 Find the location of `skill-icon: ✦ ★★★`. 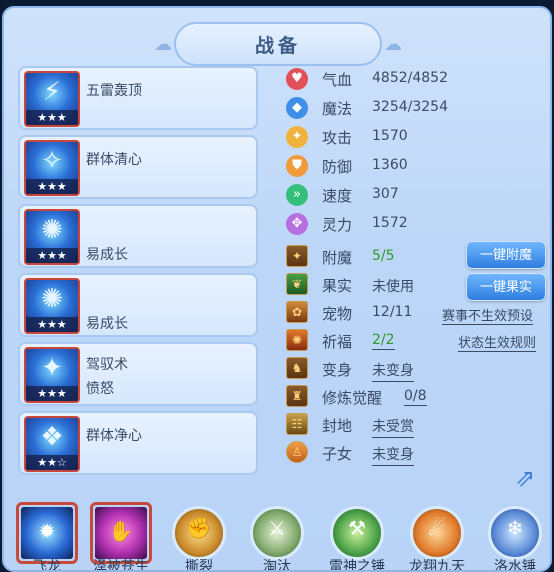

skill-icon: ✦ ★★★ is located at coordinates (52, 375).